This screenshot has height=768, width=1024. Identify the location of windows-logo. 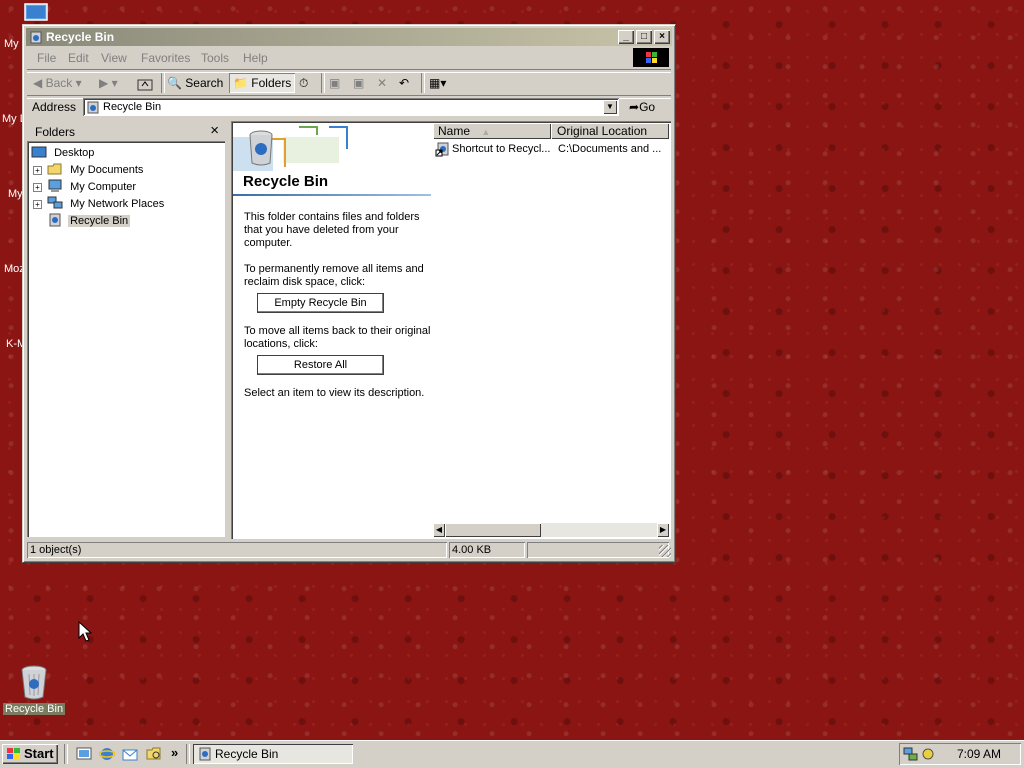
(651, 57).